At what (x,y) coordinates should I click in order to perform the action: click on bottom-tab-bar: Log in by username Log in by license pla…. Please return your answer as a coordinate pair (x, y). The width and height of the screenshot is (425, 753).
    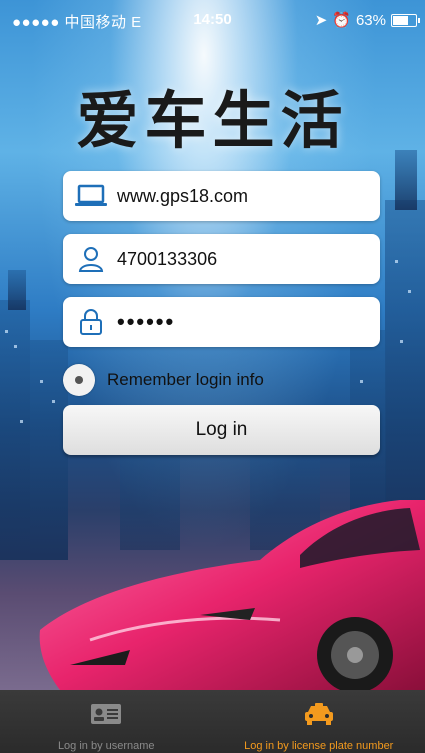
    Looking at the image, I should click on (212, 721).